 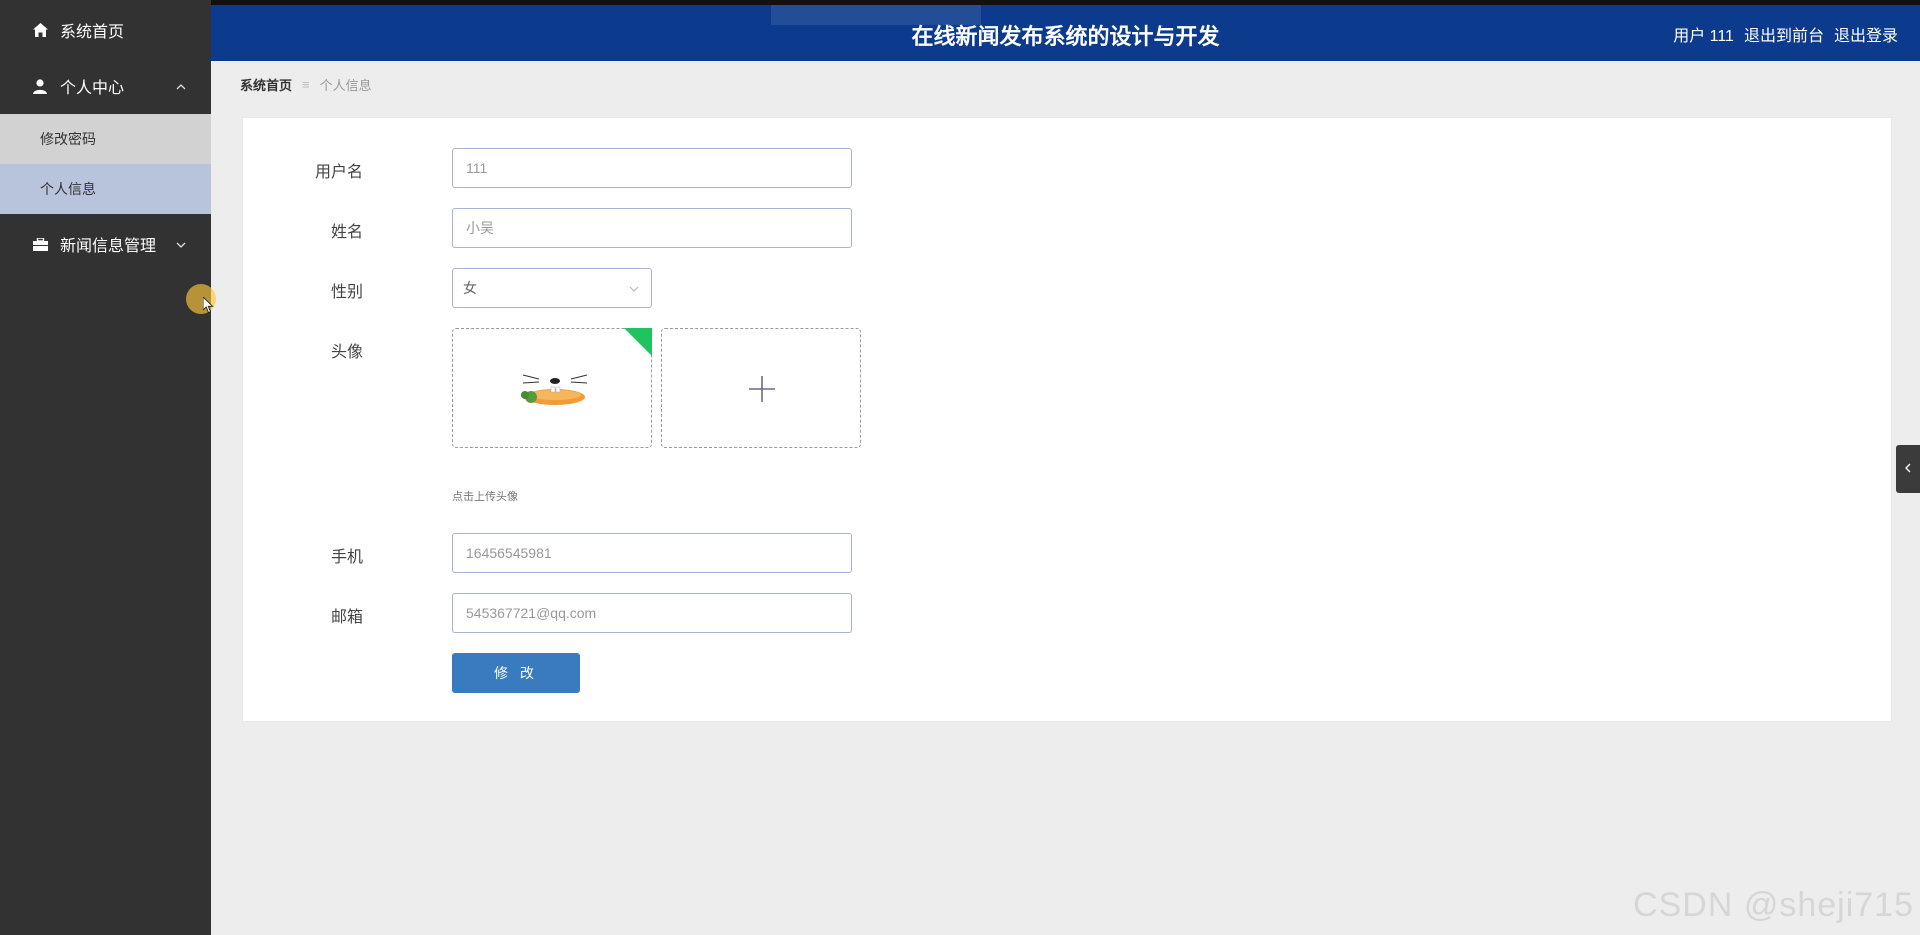 What do you see at coordinates (105, 139) in the screenshot?
I see `sidebar-item-change-password: 修改密码` at bounding box center [105, 139].